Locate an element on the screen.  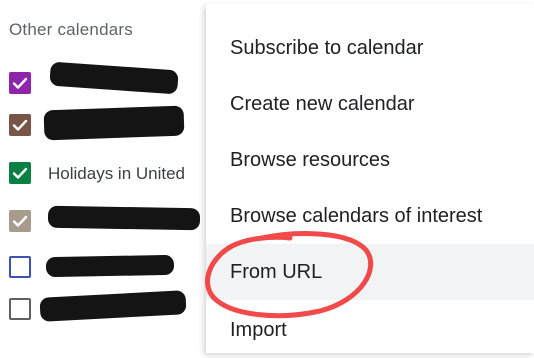
menu-item-subscribe-to-calendar: Subscribe to calendar is located at coordinates (370, 48).